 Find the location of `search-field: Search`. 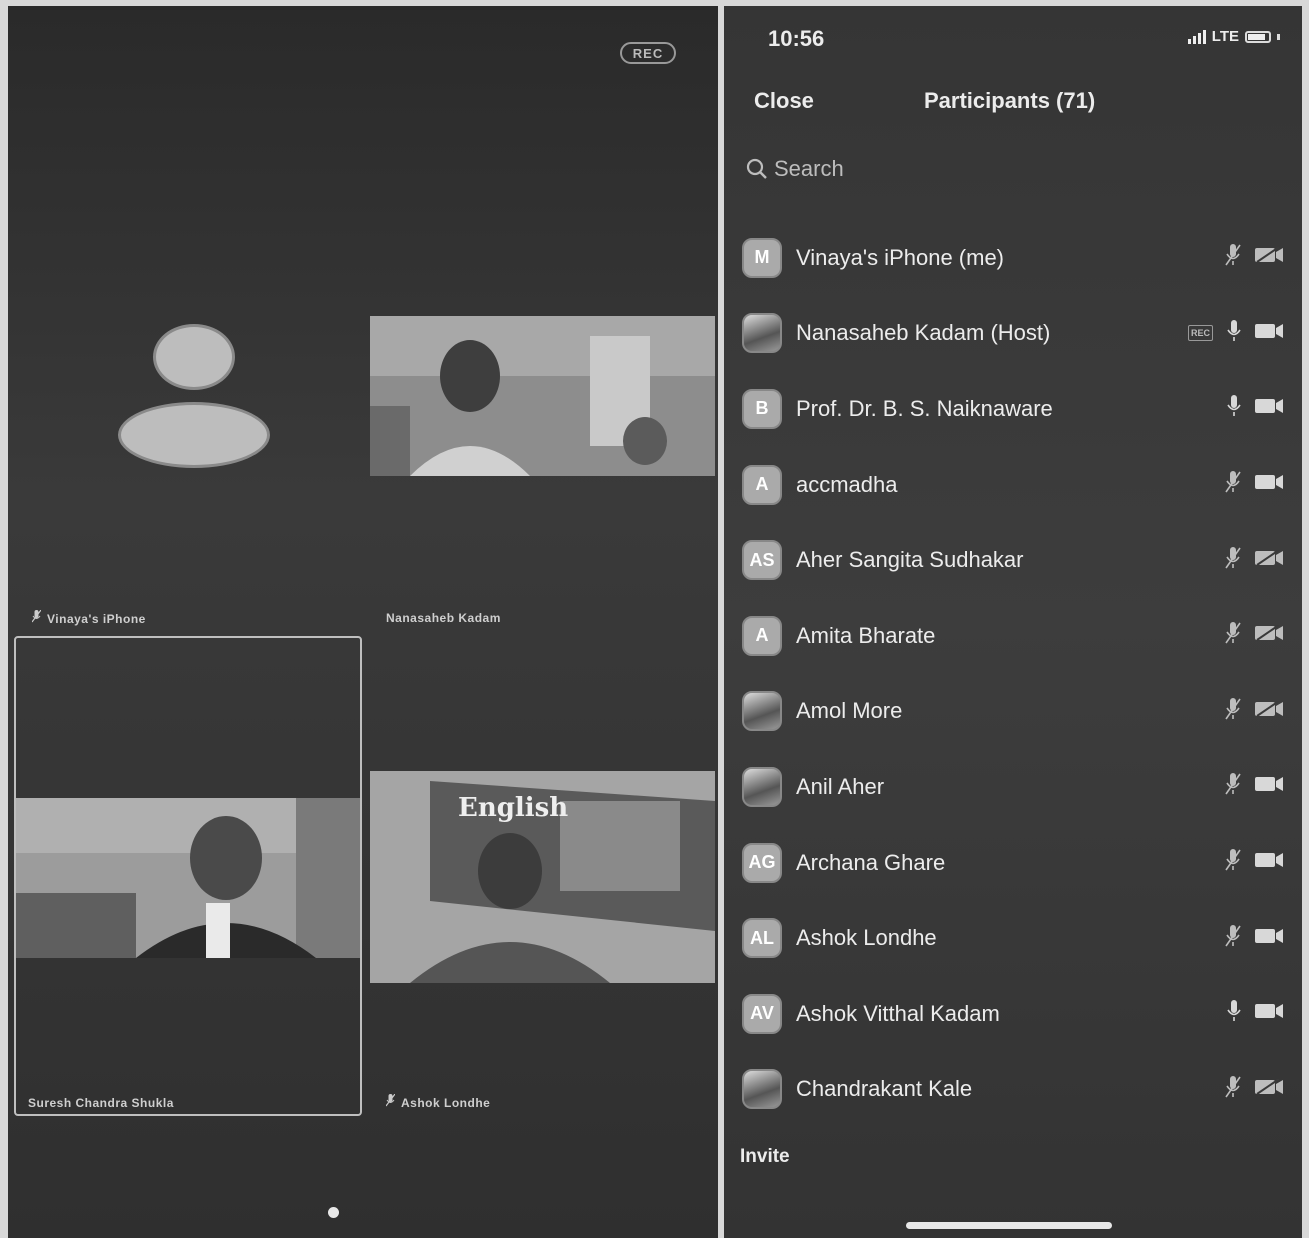

search-field: Search is located at coordinates (795, 169).